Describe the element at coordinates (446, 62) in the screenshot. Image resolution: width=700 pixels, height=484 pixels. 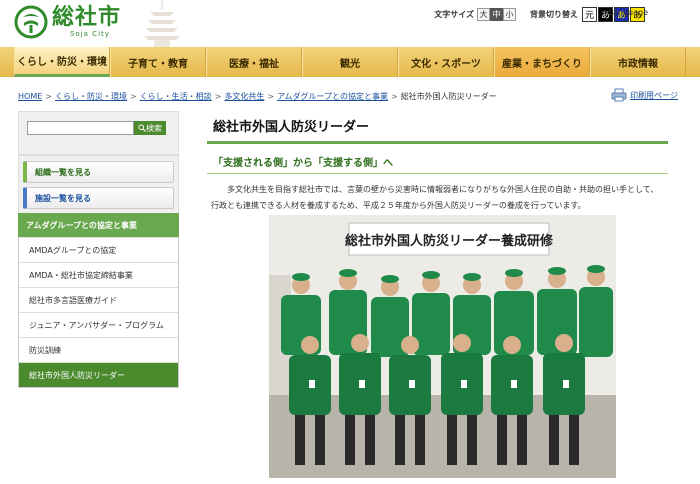
I see `nav-item-culture: 文化・スポーツ` at that location.